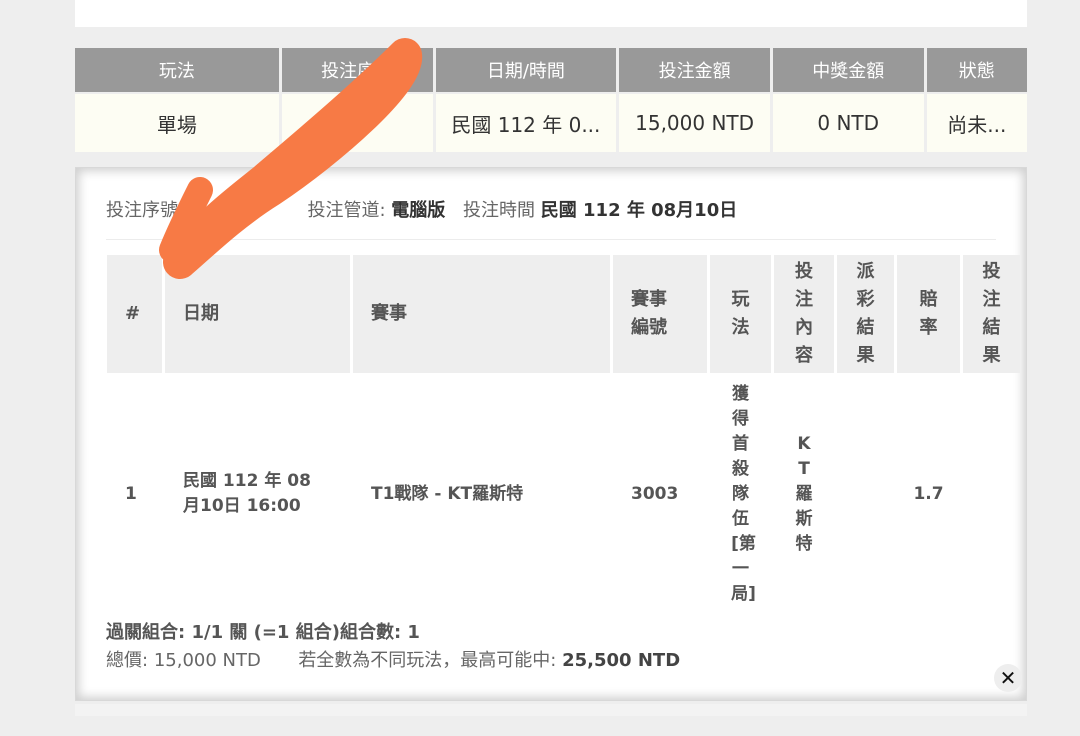  I want to click on summary-header-datetime: 日期/時間, so click(526, 70).